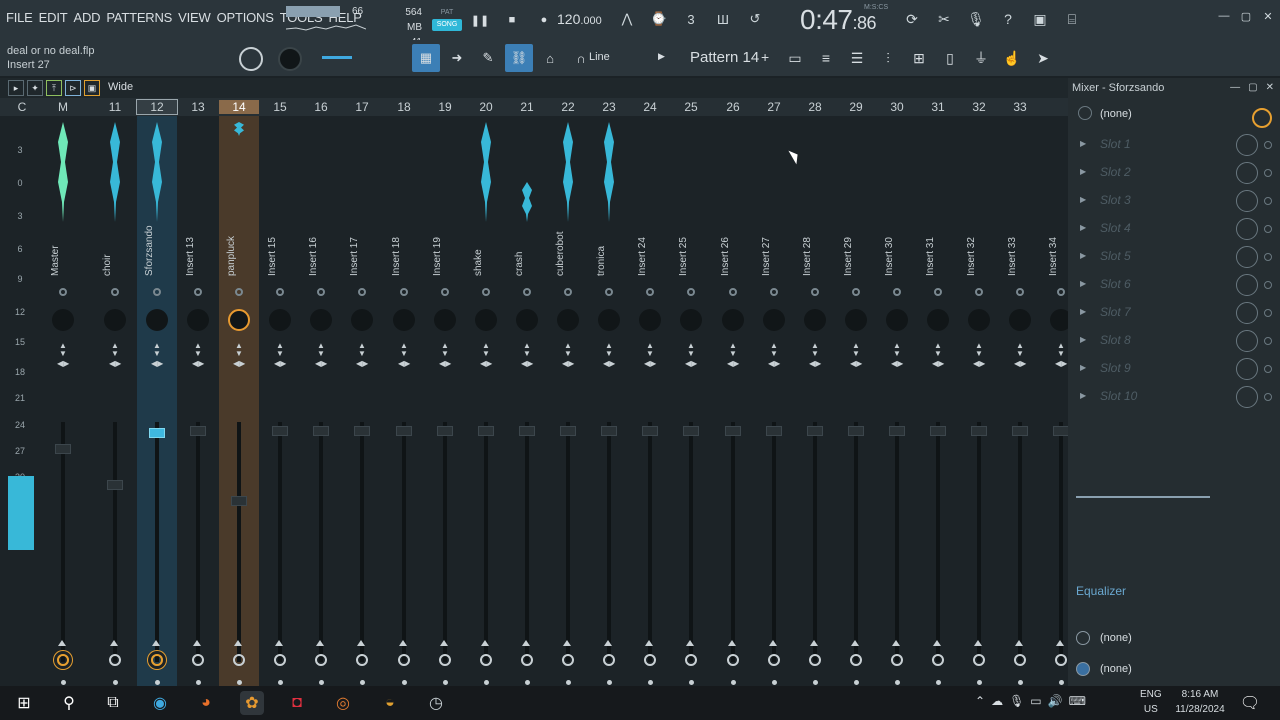 This screenshot has width=1280, height=720. Describe the element at coordinates (815, 401) in the screenshot. I see `mixer-strip: Insert 28 ▲ ▼ ◀▶` at that location.